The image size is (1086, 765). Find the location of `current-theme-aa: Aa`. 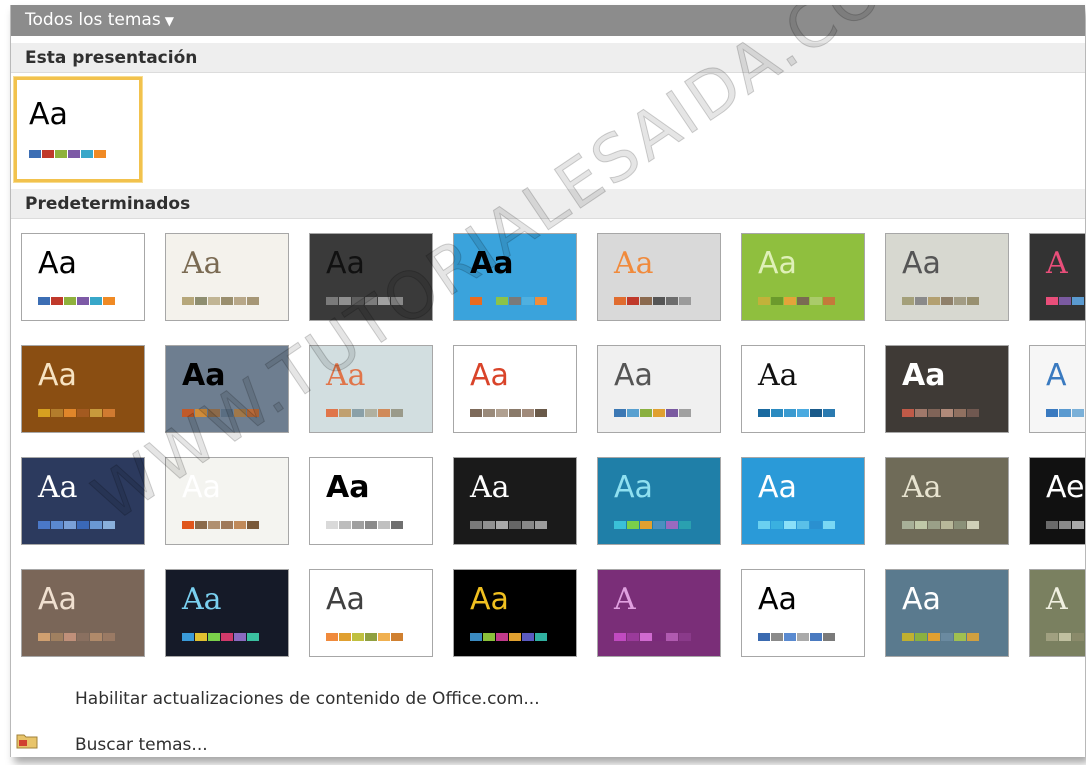

current-theme-aa: Aa is located at coordinates (48, 114).